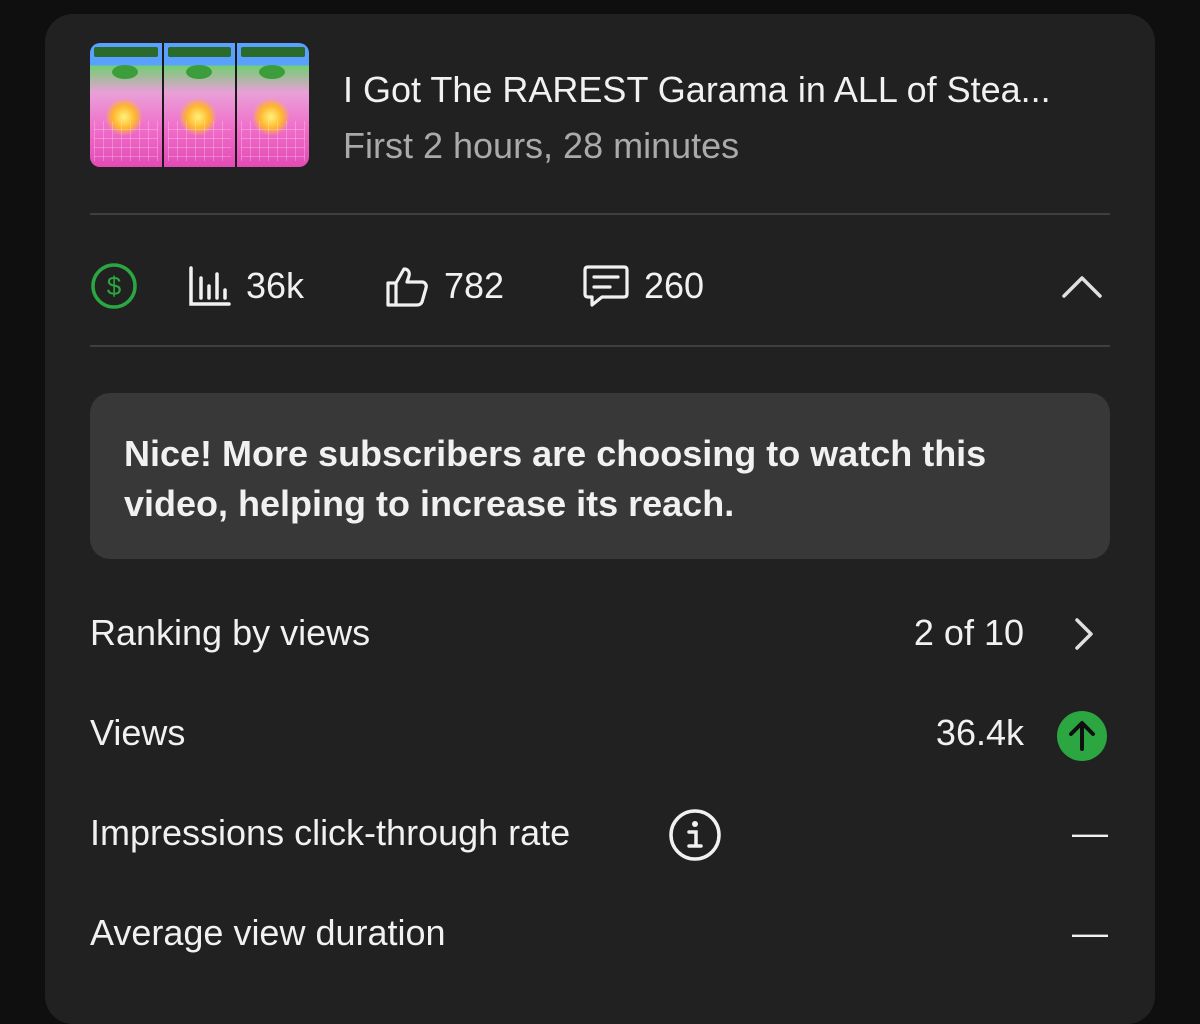 The image size is (1200, 1024). I want to click on views-stat: 36k, so click(246, 286).